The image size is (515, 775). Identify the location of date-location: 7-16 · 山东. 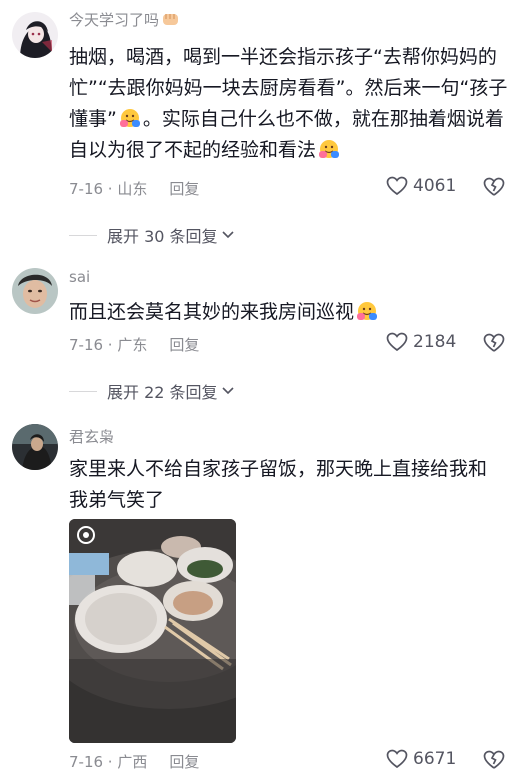
(108, 189).